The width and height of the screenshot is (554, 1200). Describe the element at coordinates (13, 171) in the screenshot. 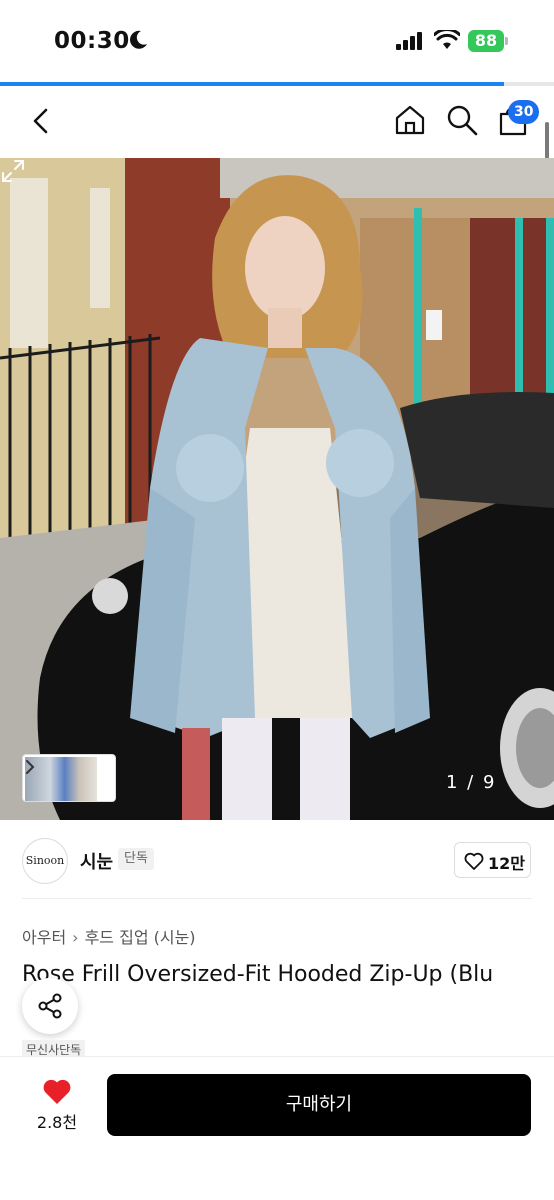

I see `expand-icon` at that location.